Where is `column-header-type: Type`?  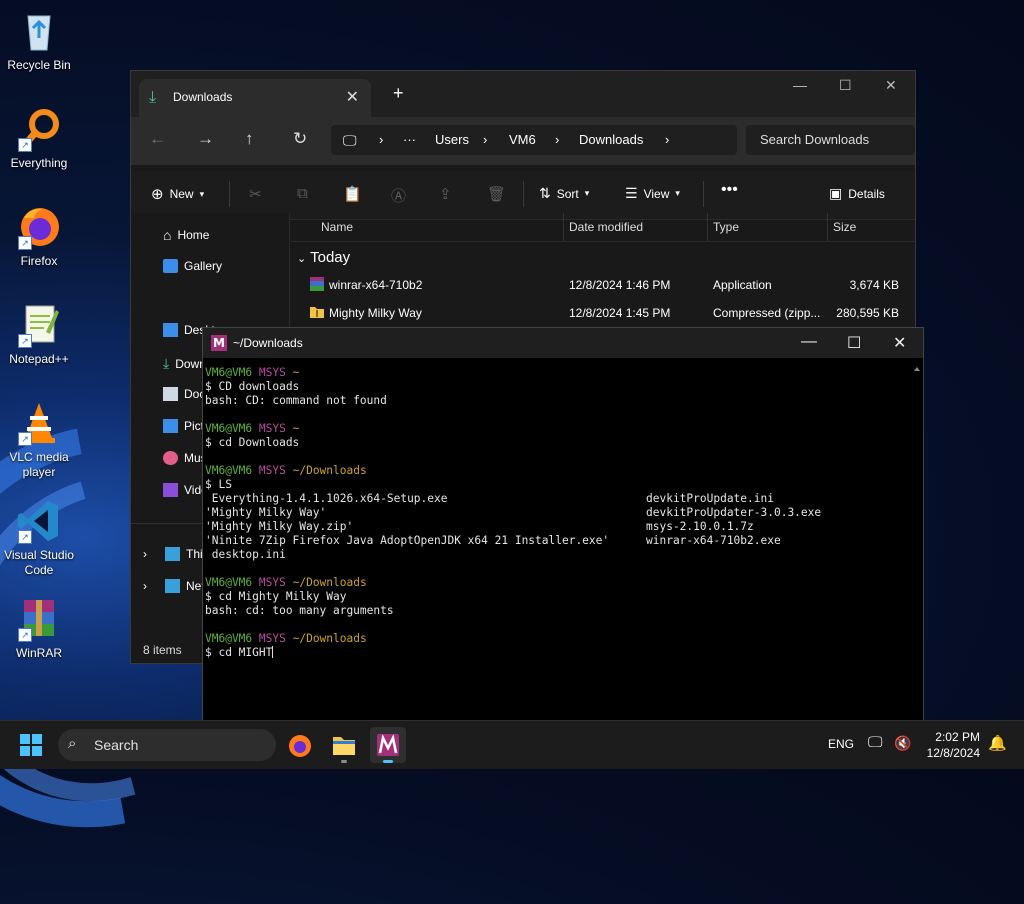 column-header-type: Type is located at coordinates (726, 227).